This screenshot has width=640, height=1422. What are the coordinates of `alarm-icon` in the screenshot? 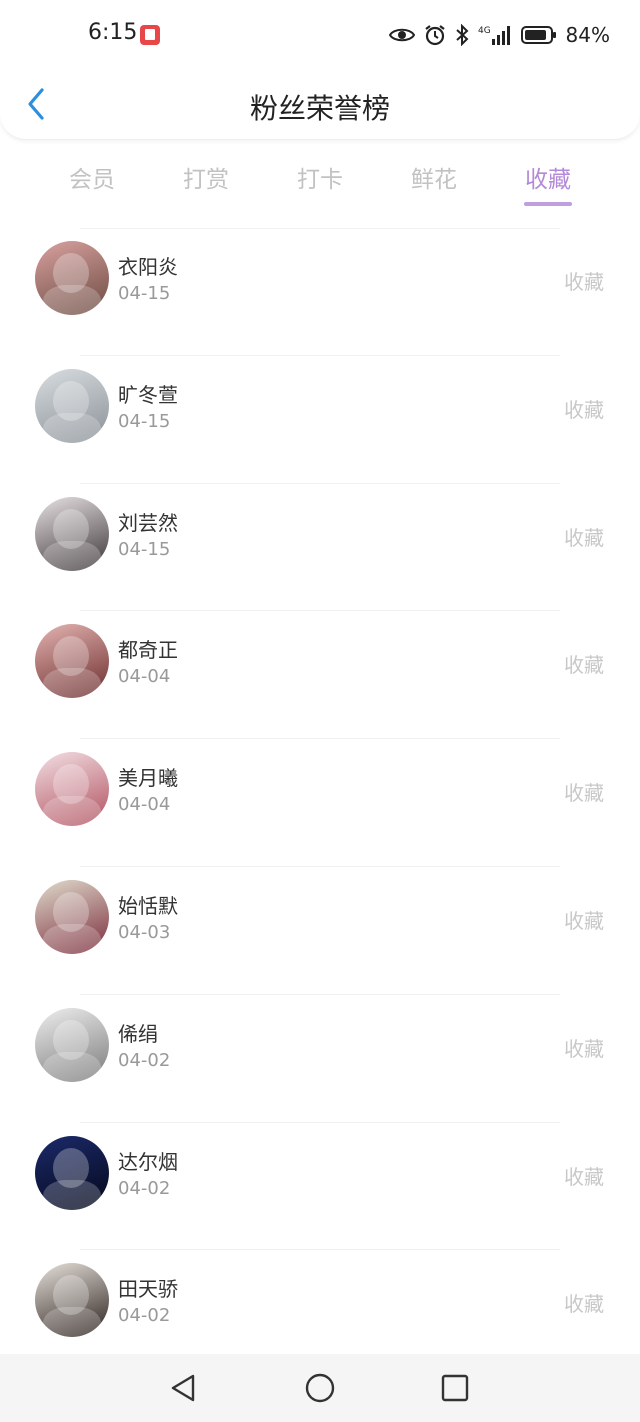 It's located at (435, 35).